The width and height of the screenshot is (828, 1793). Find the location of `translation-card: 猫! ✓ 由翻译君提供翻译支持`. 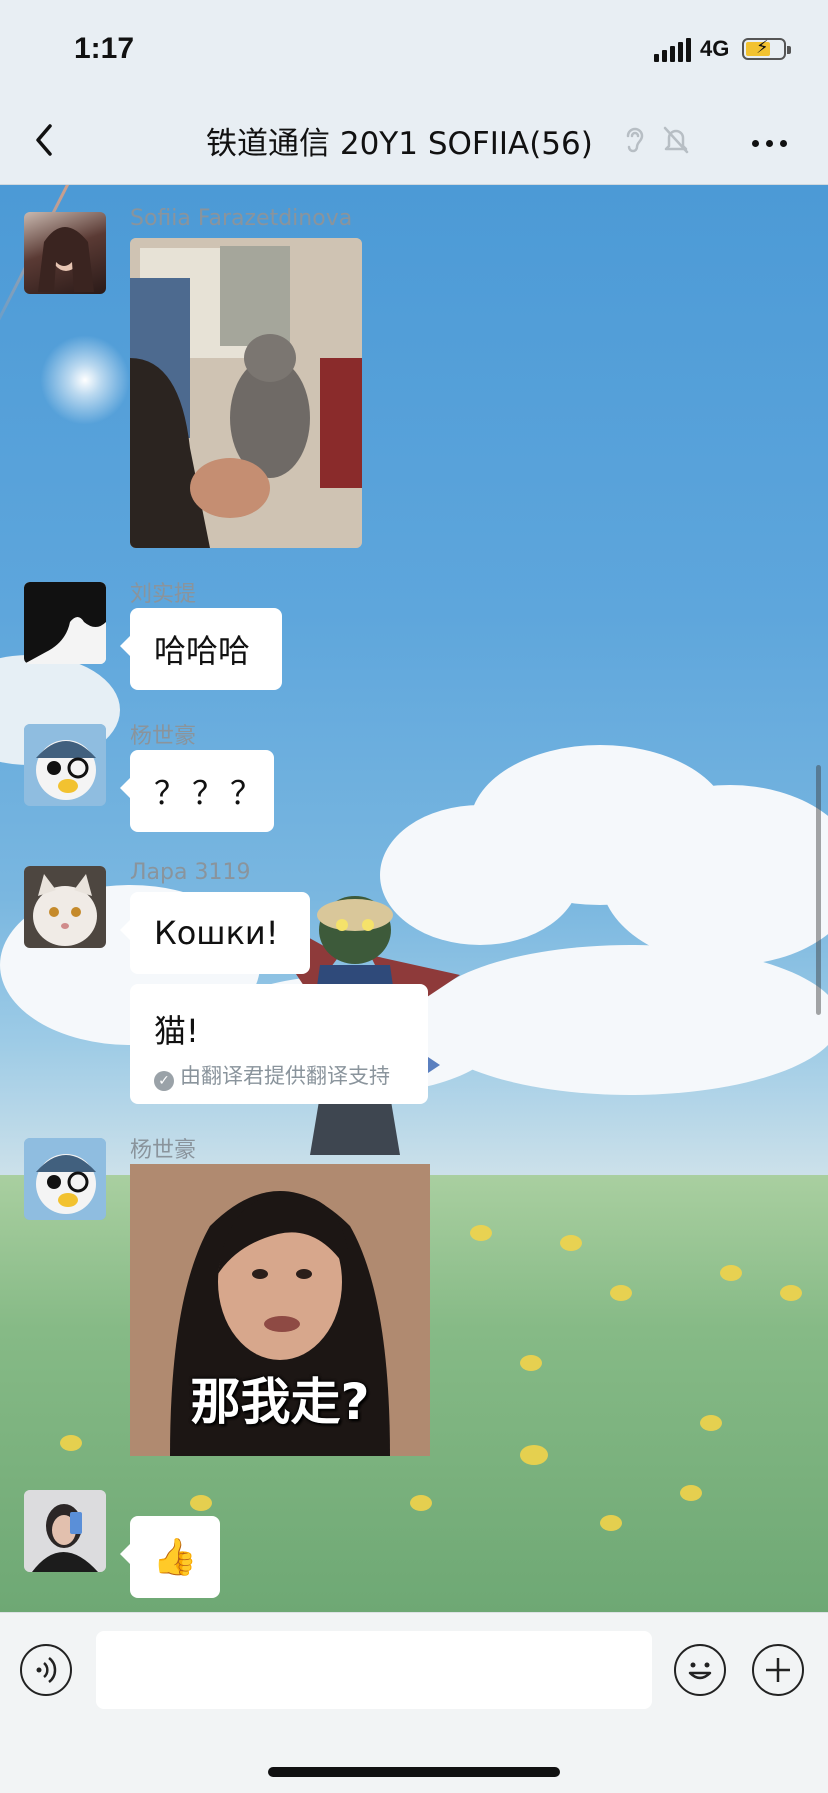

translation-card: 猫! ✓ 由翻译君提供翻译支持 is located at coordinates (279, 1044).